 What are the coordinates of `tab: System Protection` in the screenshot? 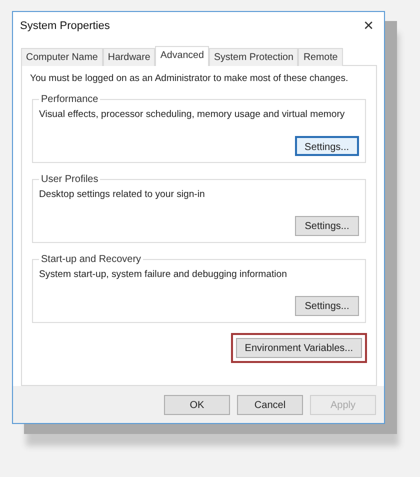 It's located at (253, 57).